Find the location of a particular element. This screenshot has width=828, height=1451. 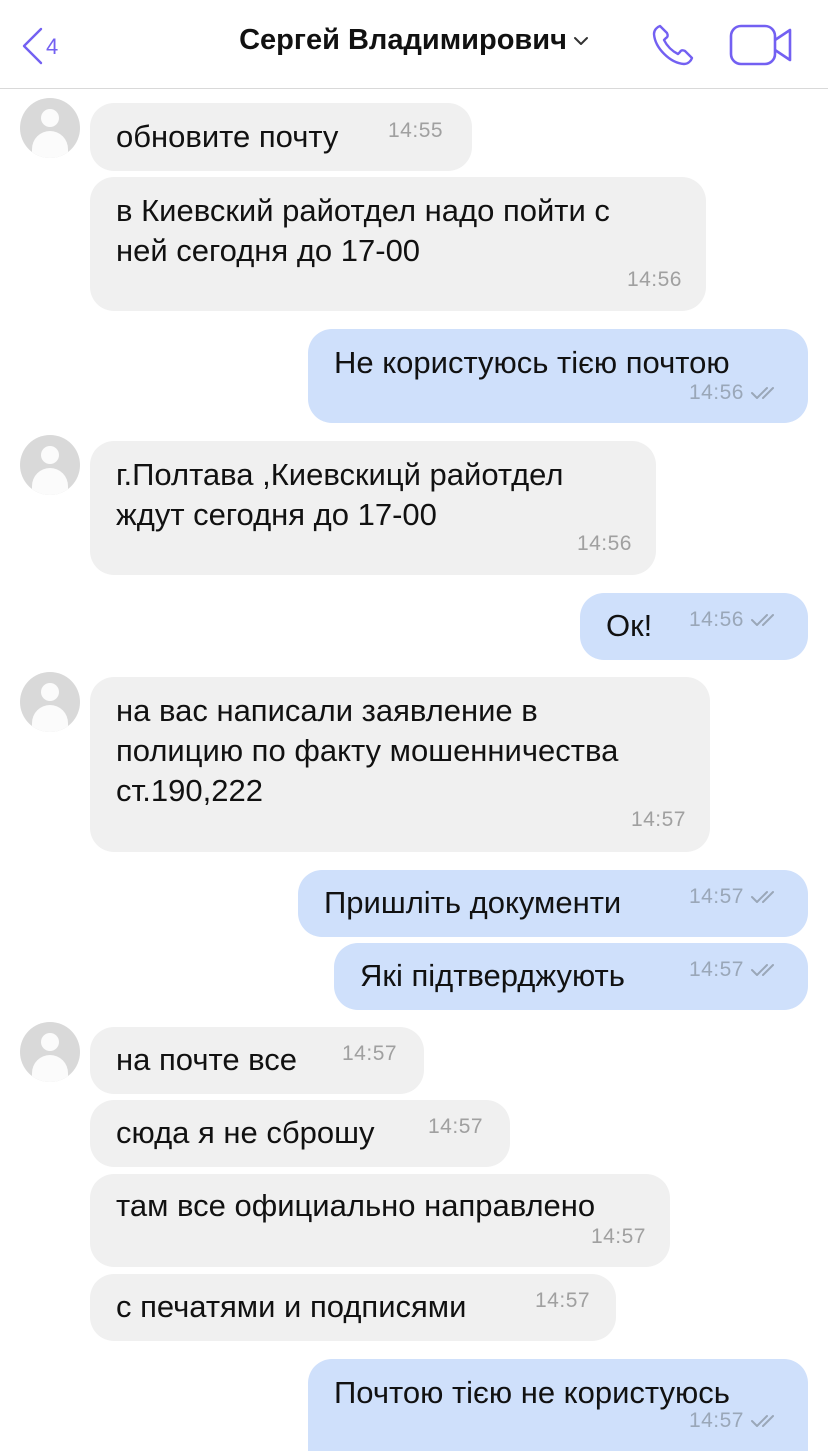

message-time: 14:55 is located at coordinates (416, 130).